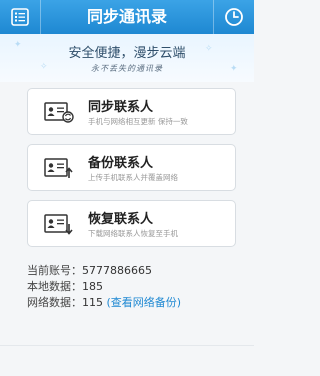 This screenshot has height=376, width=320. I want to click on account-label: 当前账号：, so click(54, 270).